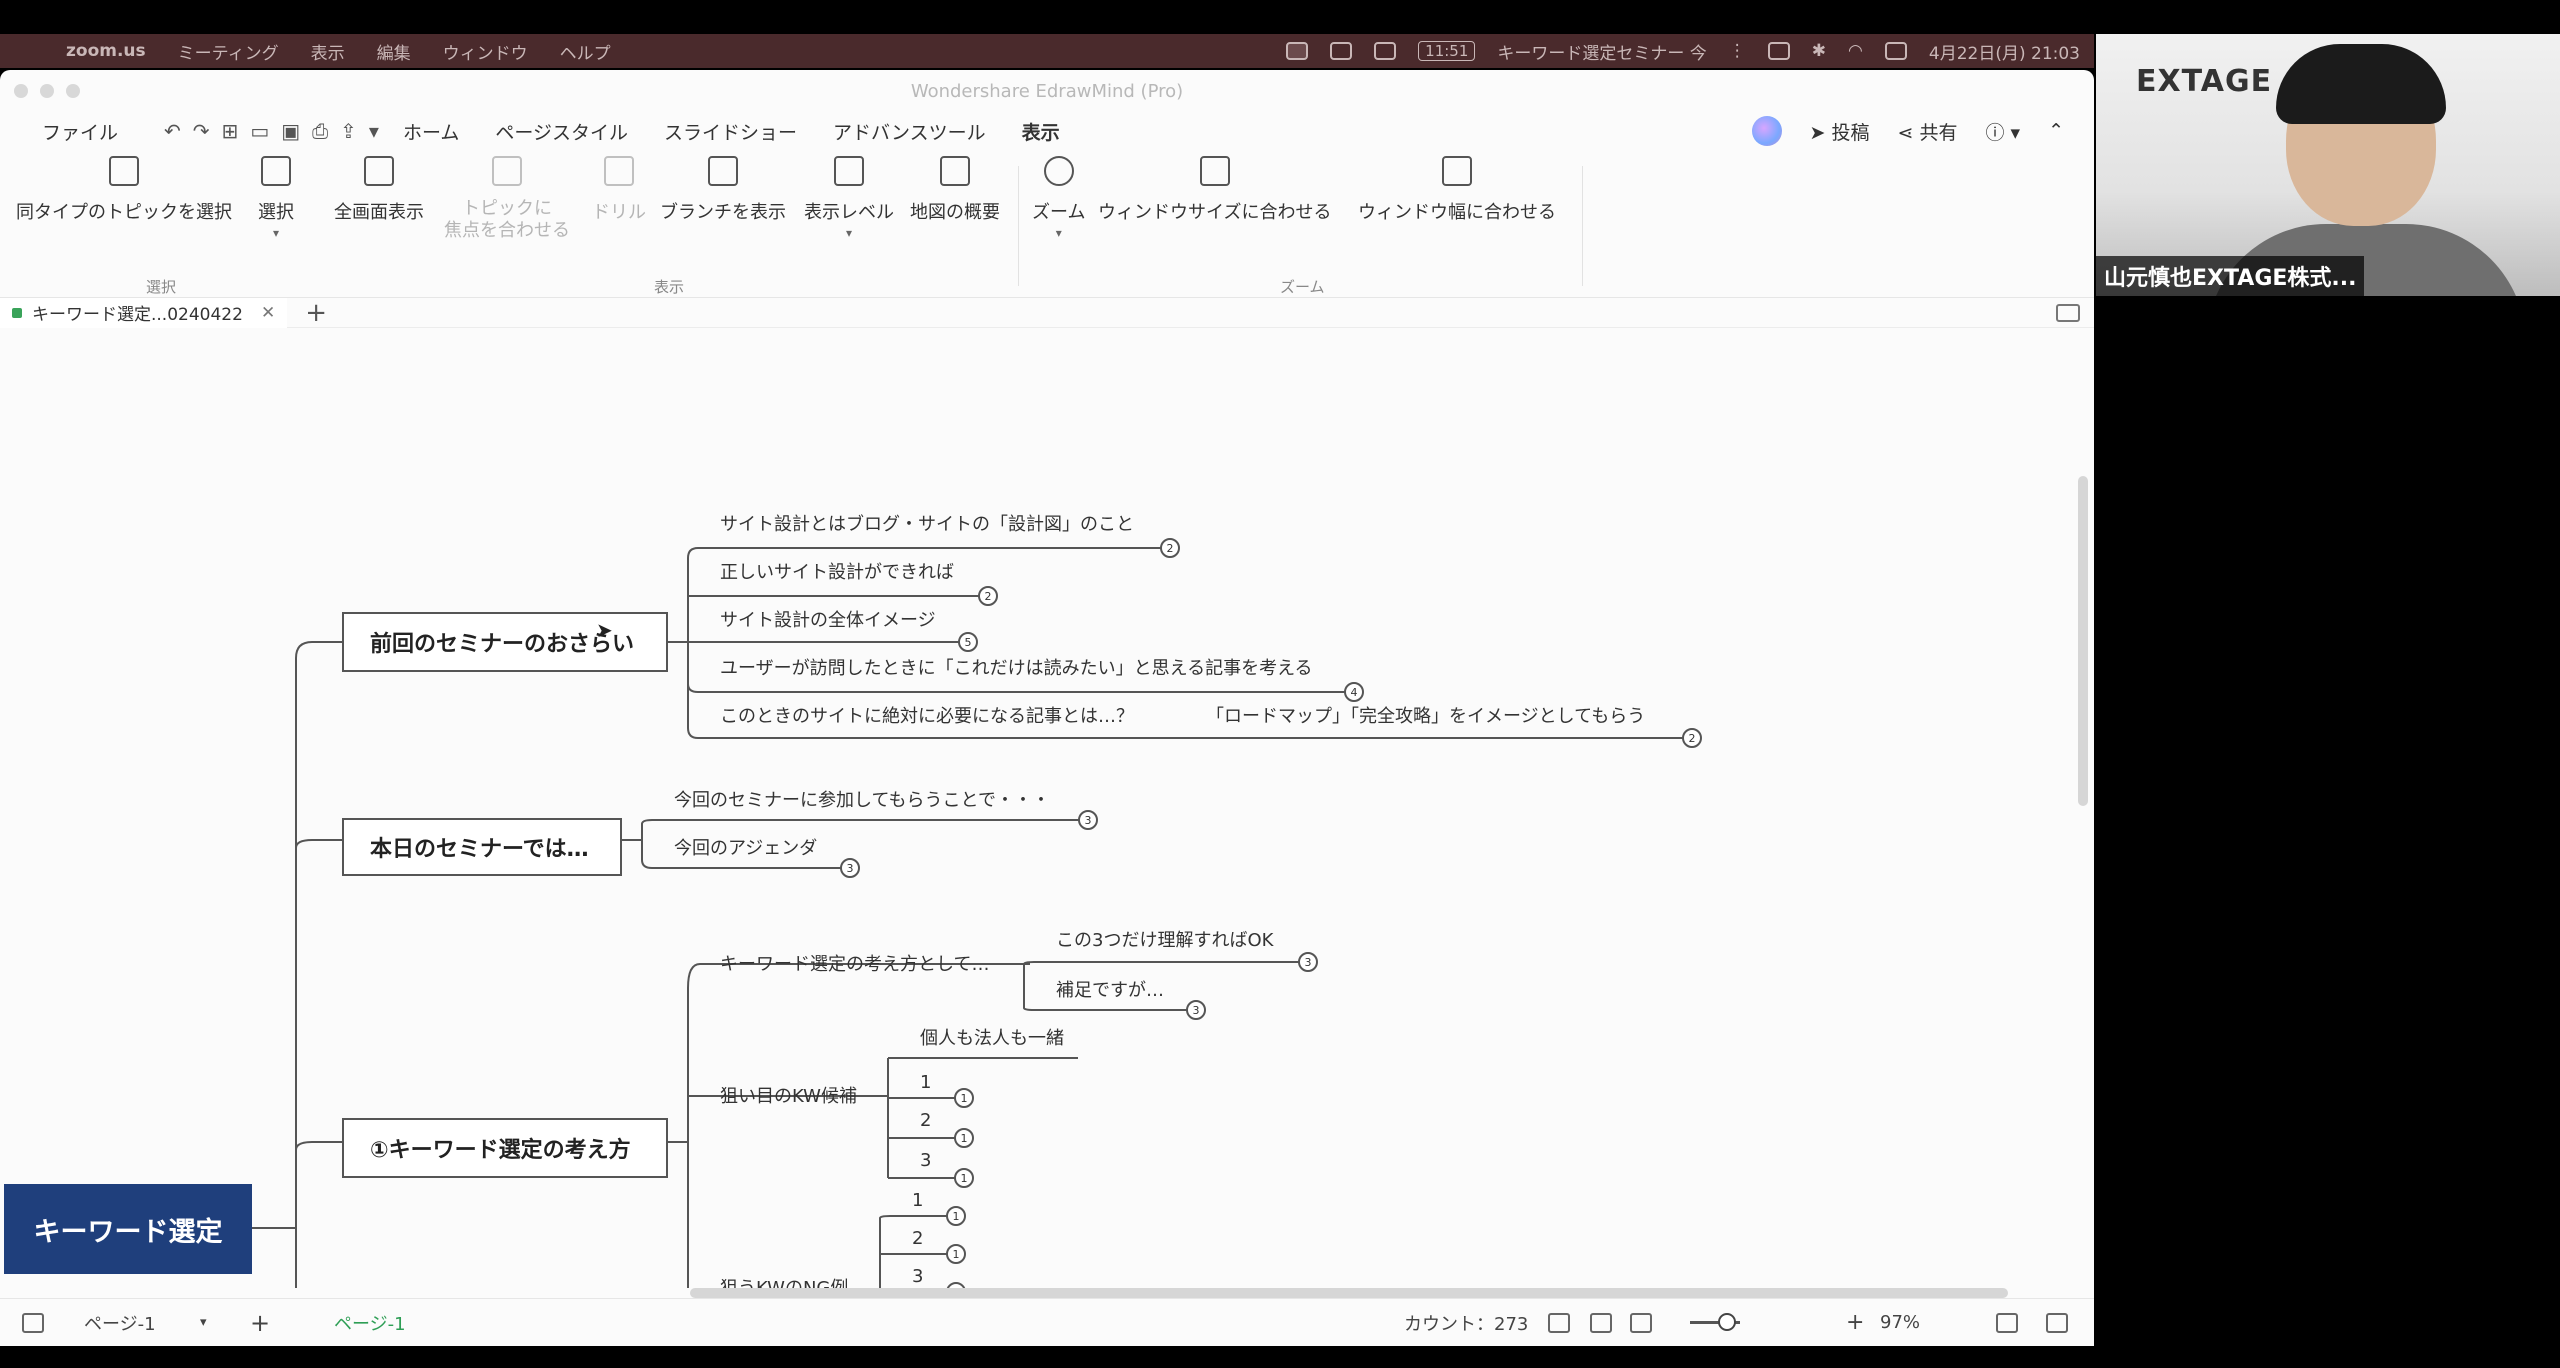 This screenshot has height=1368, width=2560. What do you see at coordinates (1297, 51) in the screenshot?
I see `screen-share-icon` at bounding box center [1297, 51].